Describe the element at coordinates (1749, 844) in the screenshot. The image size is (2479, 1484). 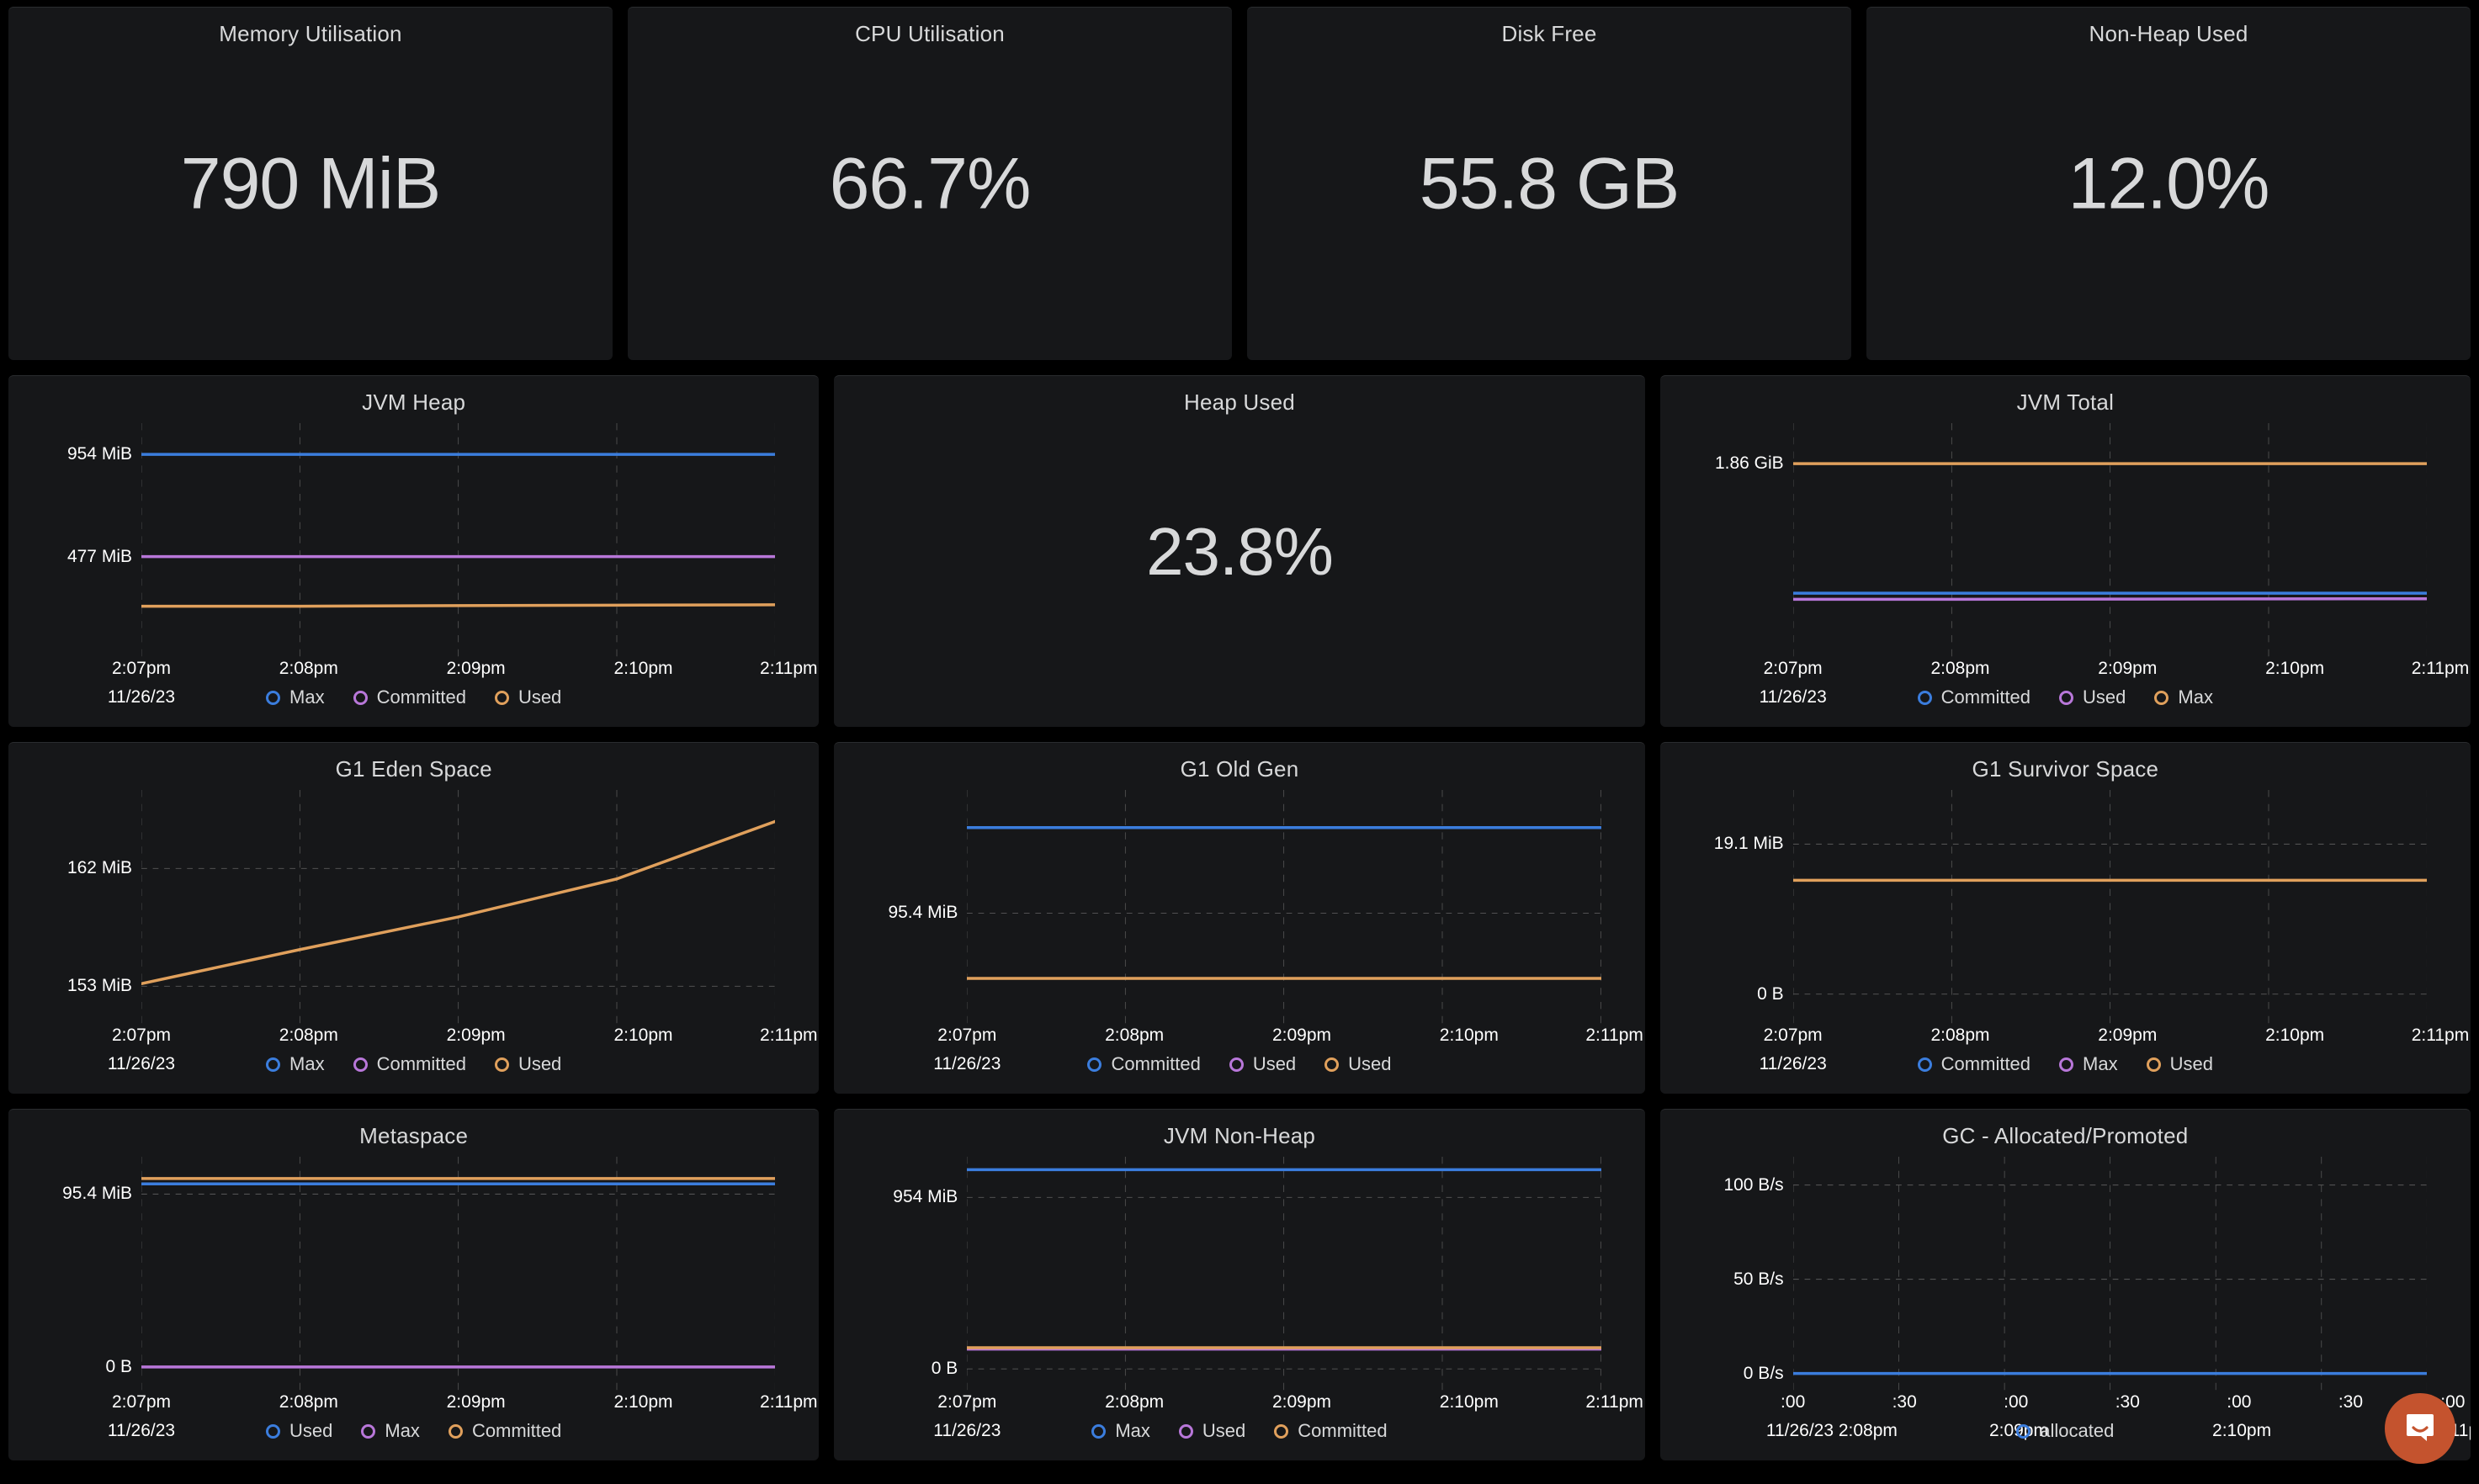
I see `y-axis-tick-label: 19.1 MiB` at that location.